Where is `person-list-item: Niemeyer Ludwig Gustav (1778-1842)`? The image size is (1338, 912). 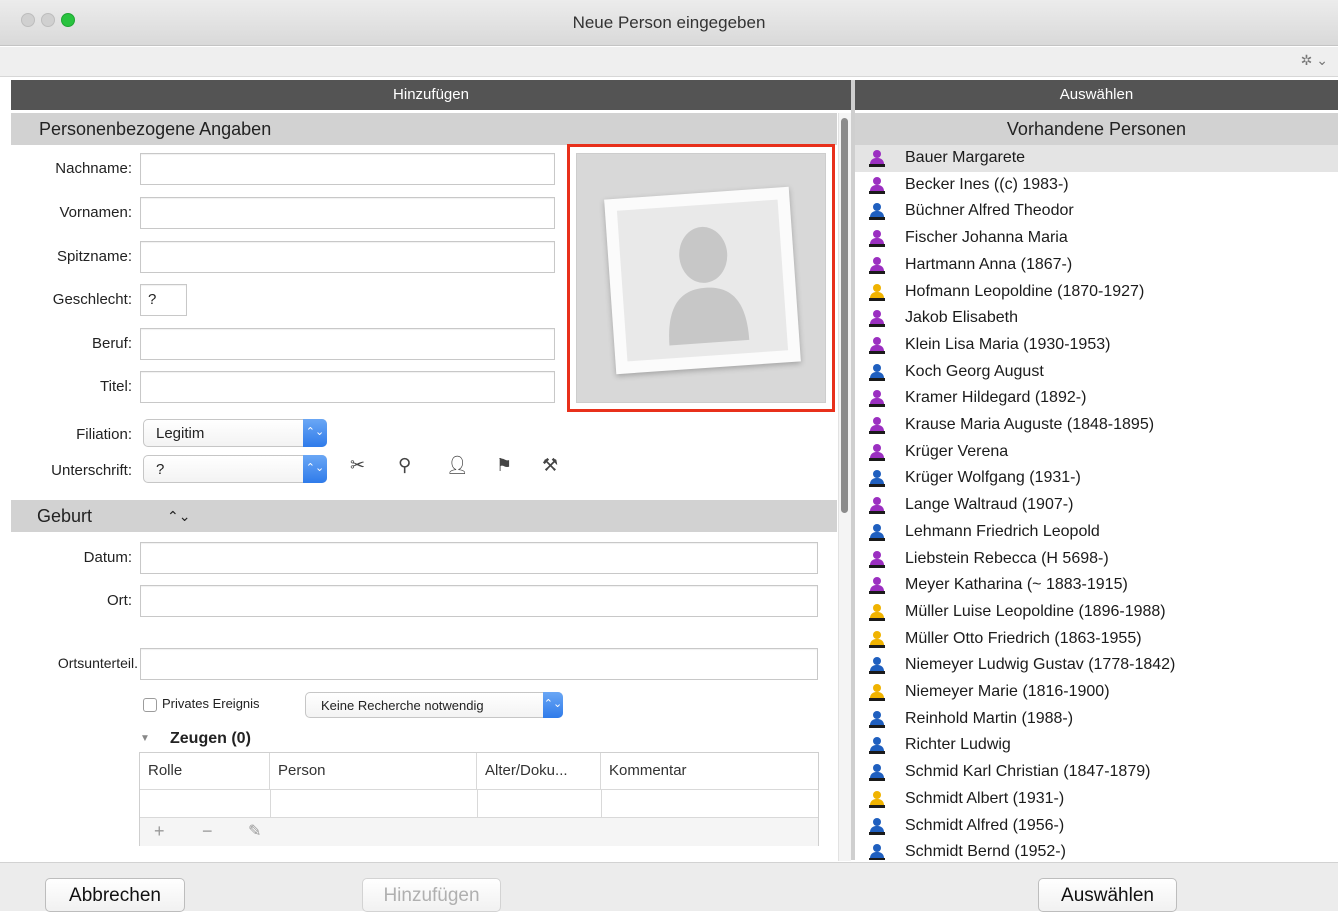 person-list-item: Niemeyer Ludwig Gustav (1778-1842) is located at coordinates (1096, 665).